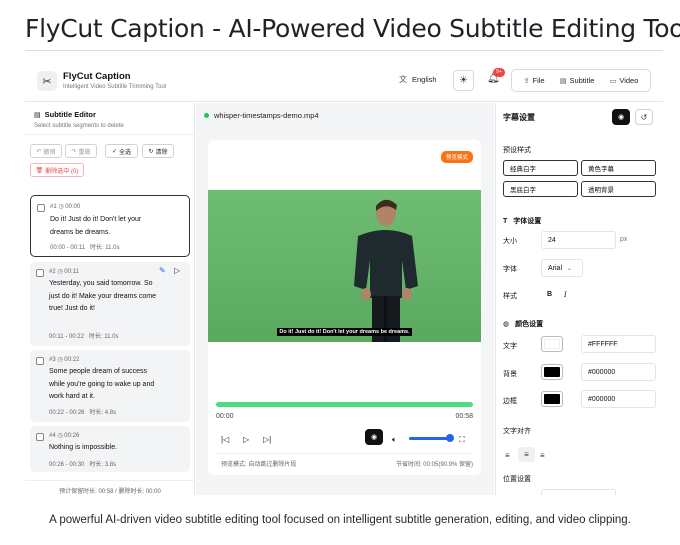 The height and width of the screenshot is (545, 680). Describe the element at coordinates (456, 157) in the screenshot. I see `preview-badge: 预览模式` at that location.